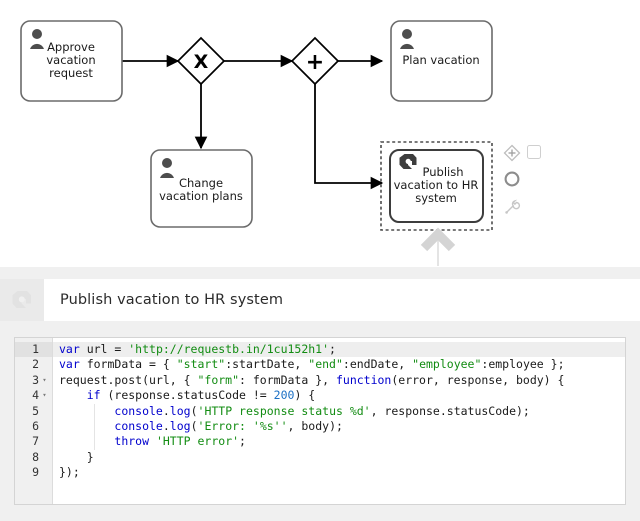 This screenshot has width=640, height=521. What do you see at coordinates (512, 179) in the screenshot?
I see `append-end-event-icon` at bounding box center [512, 179].